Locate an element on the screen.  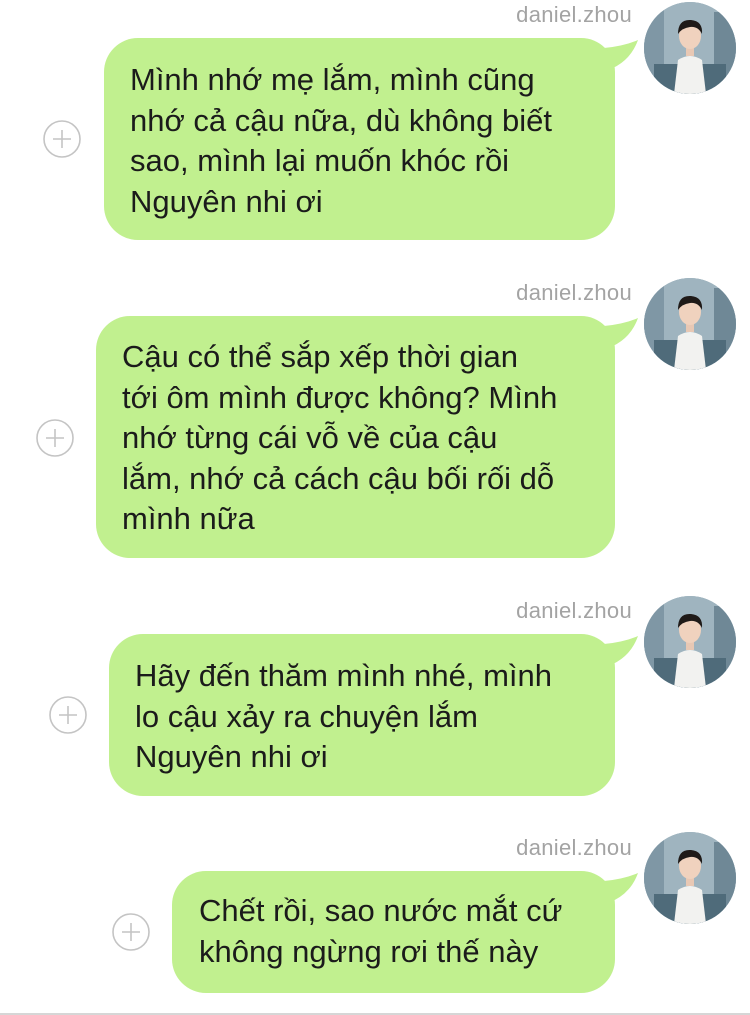
message-line: tới ôm mình được không? Mình is located at coordinates (340, 397).